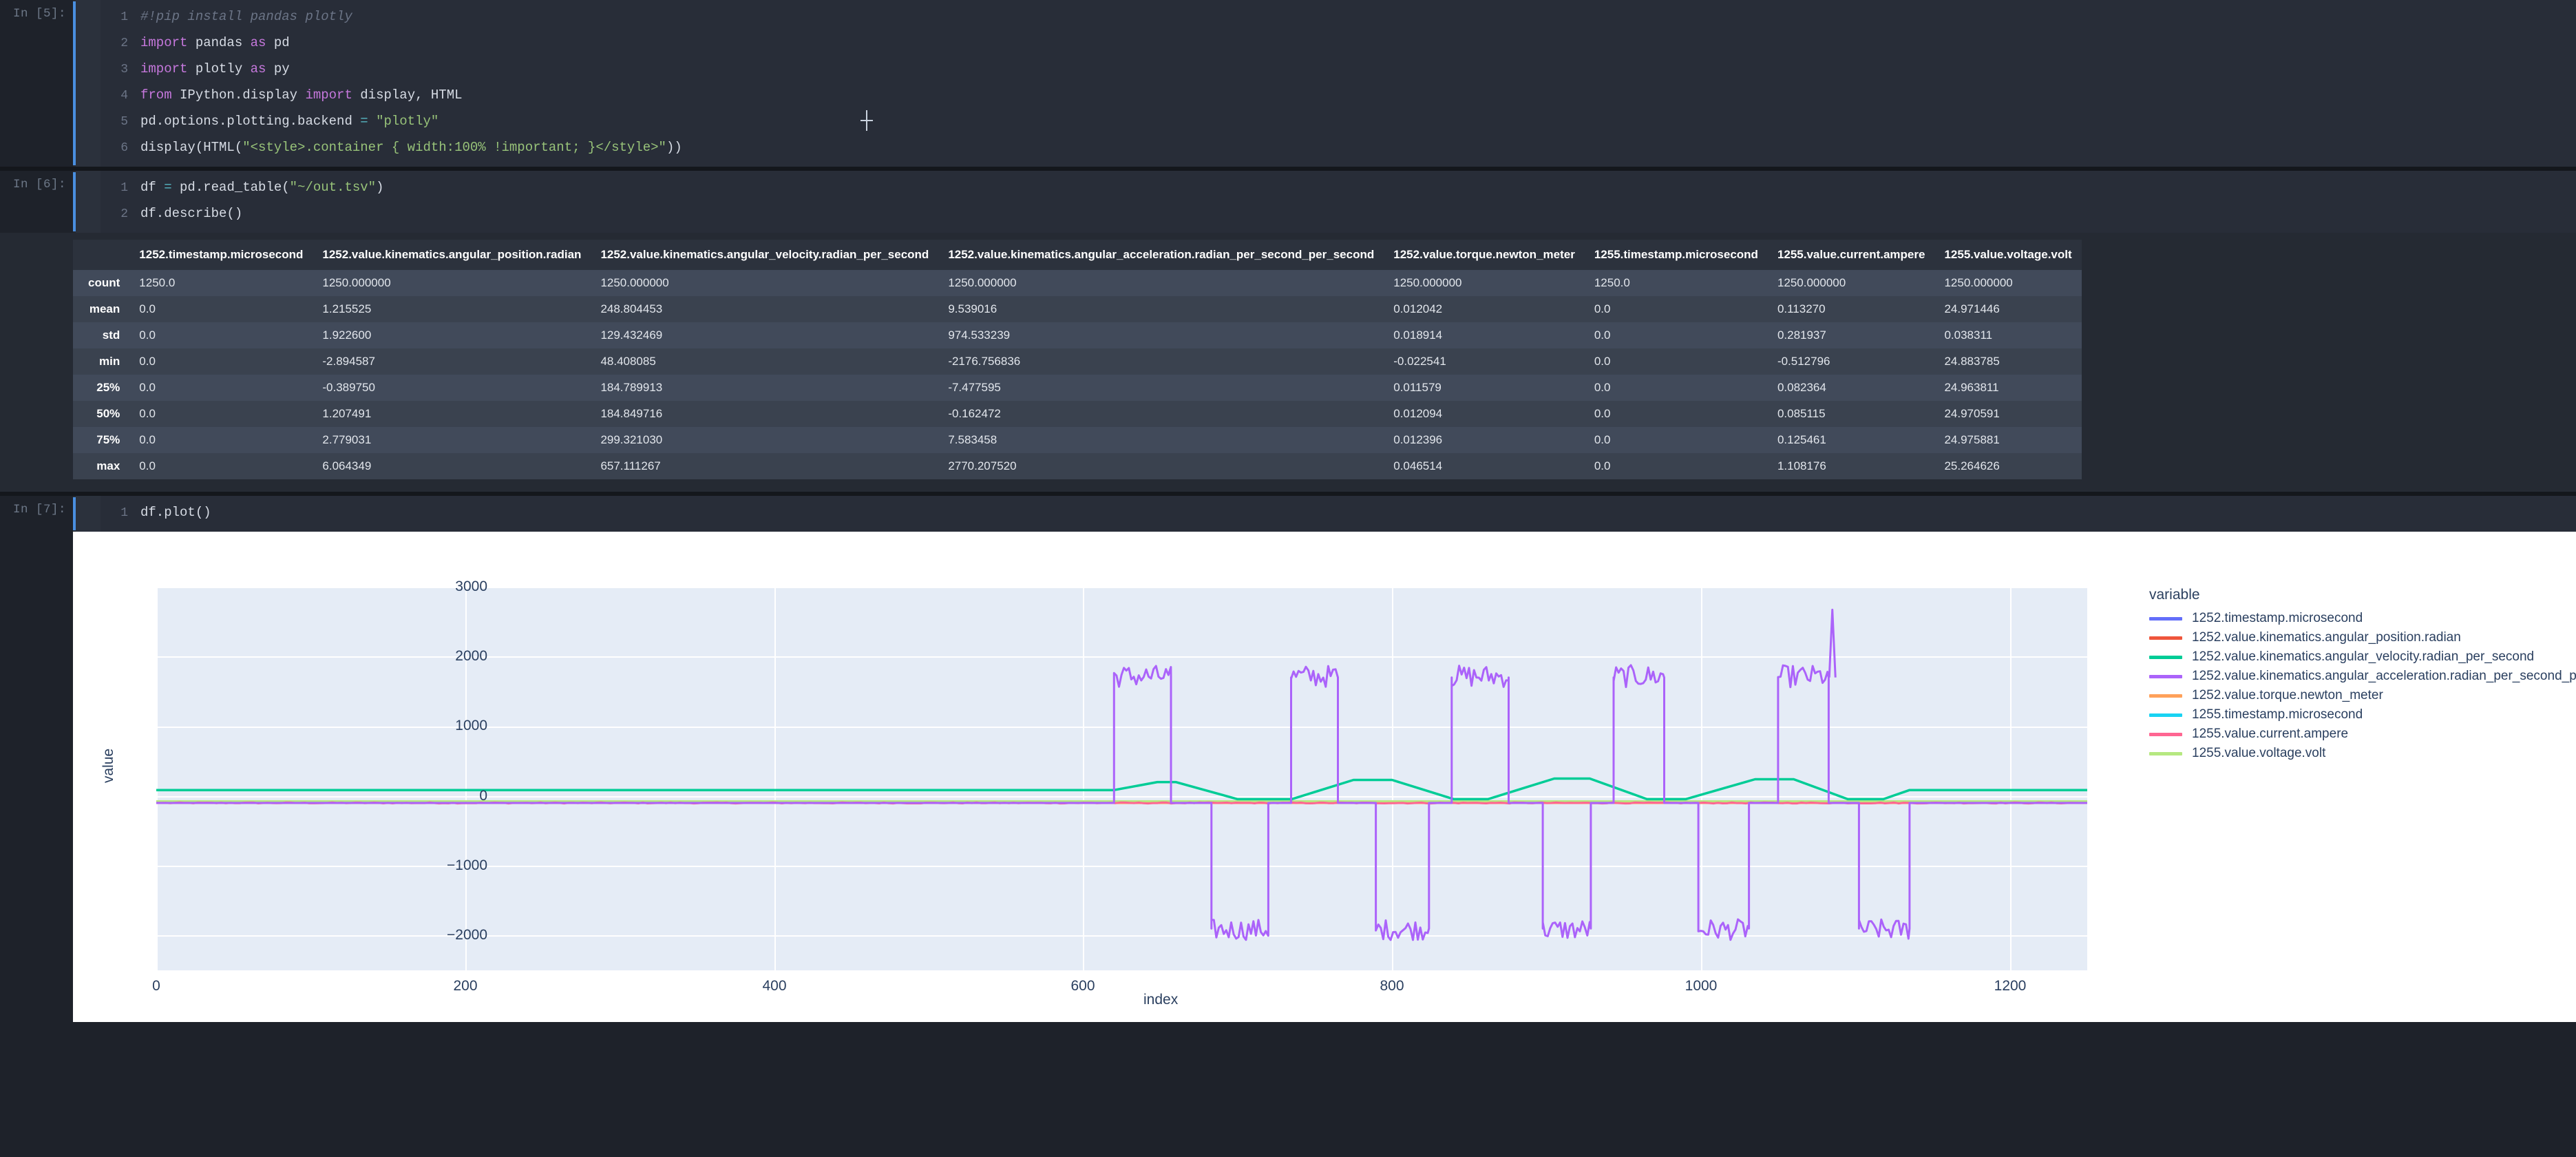  Describe the element at coordinates (2363, 695) in the screenshot. I see `legend-item-4: 1252.value.torque.newton_meter` at that location.